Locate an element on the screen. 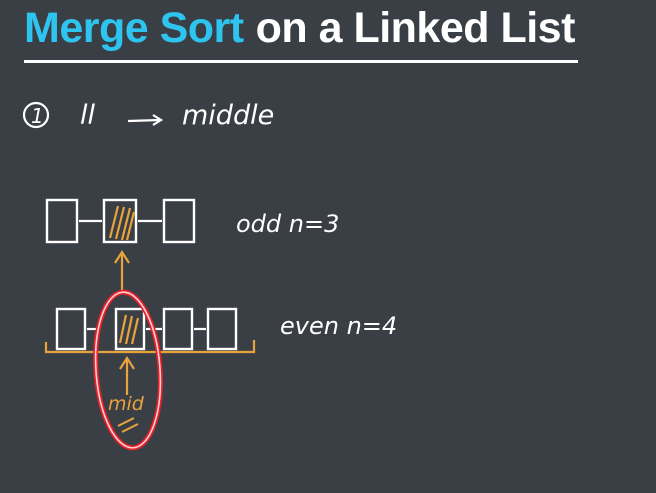 This screenshot has height=493, width=656. step-number: 1 is located at coordinates (37, 116).